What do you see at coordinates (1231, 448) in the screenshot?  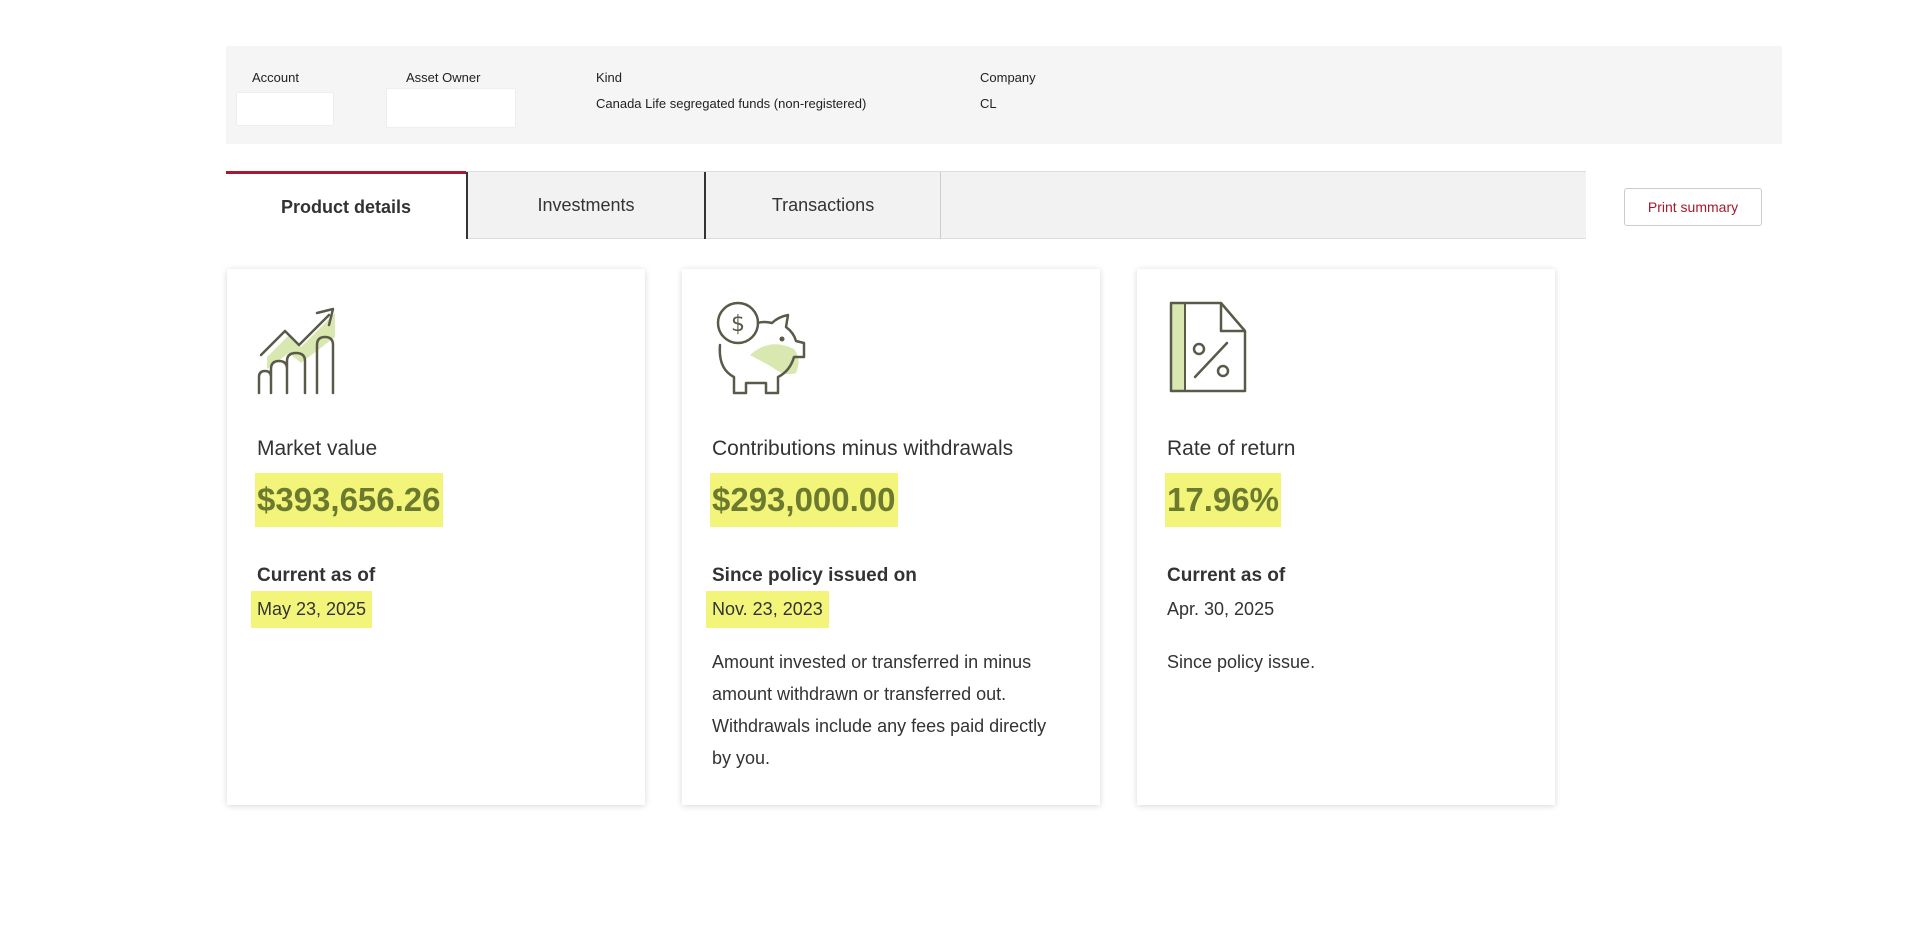 I see `card-title: Rate of return` at bounding box center [1231, 448].